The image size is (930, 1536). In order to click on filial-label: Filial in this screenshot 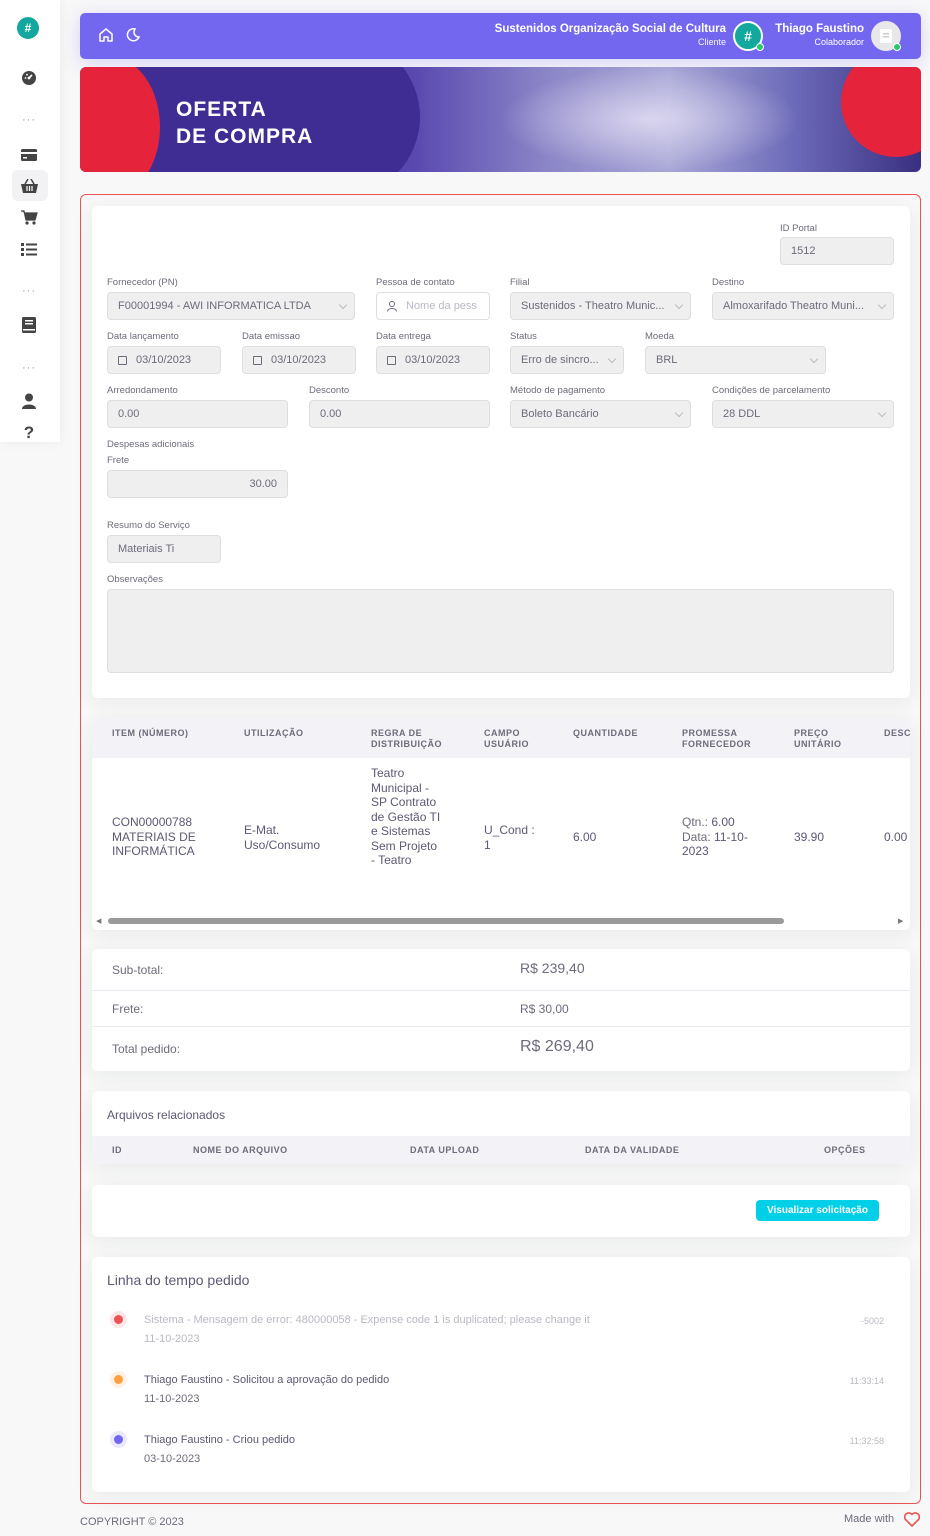, I will do `click(520, 282)`.